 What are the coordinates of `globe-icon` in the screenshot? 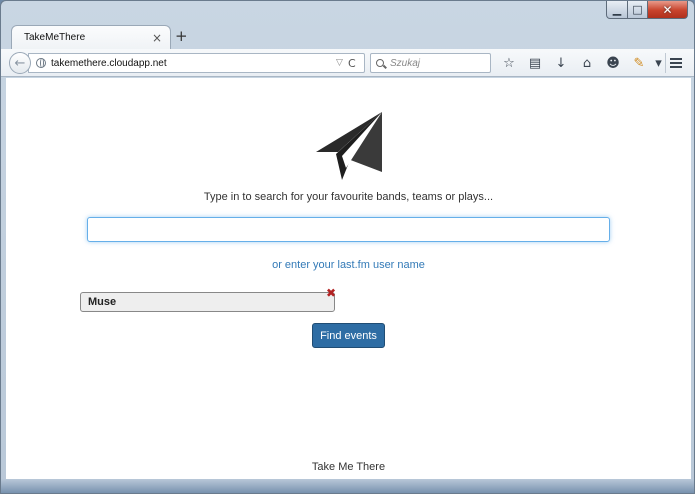 It's located at (41, 63).